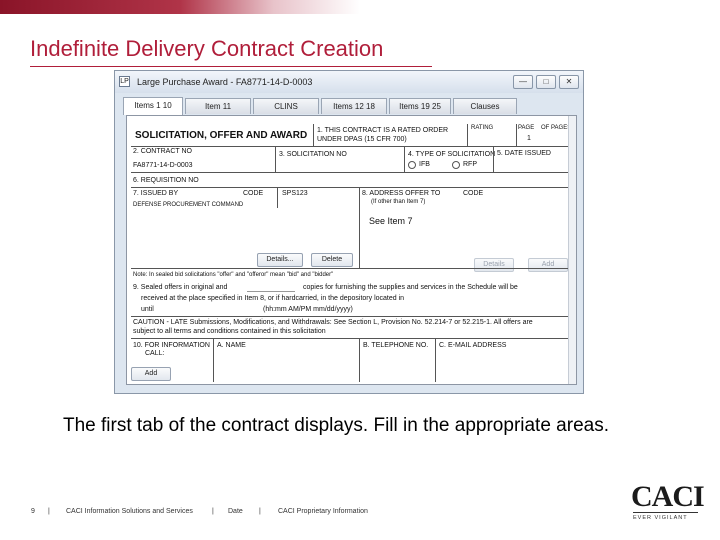 The image size is (720, 540). I want to click on footer-company: CACI Information Solutions and Services, so click(129, 511).